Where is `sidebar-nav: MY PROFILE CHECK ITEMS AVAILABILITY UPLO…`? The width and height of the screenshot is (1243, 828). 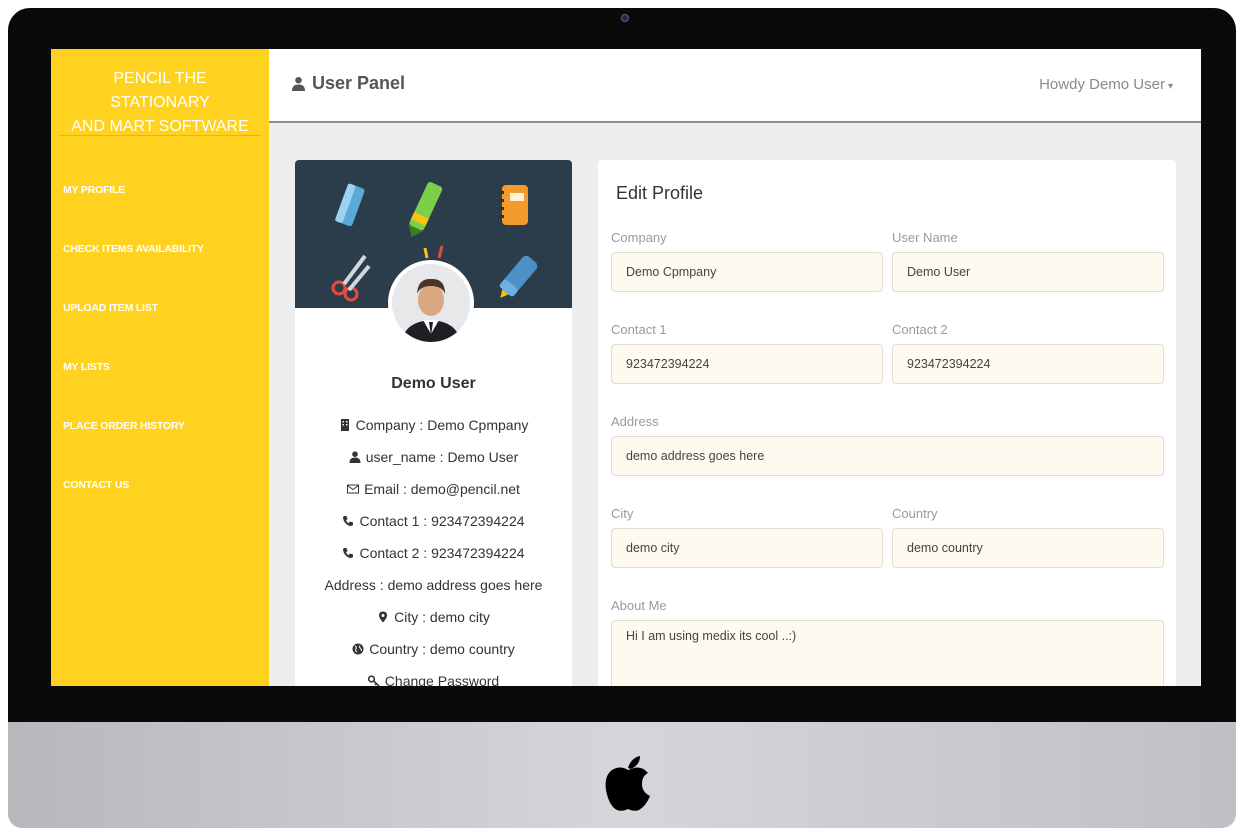
sidebar-nav: MY PROFILE CHECK ITEMS AVAILABILITY UPLO… is located at coordinates (160, 337).